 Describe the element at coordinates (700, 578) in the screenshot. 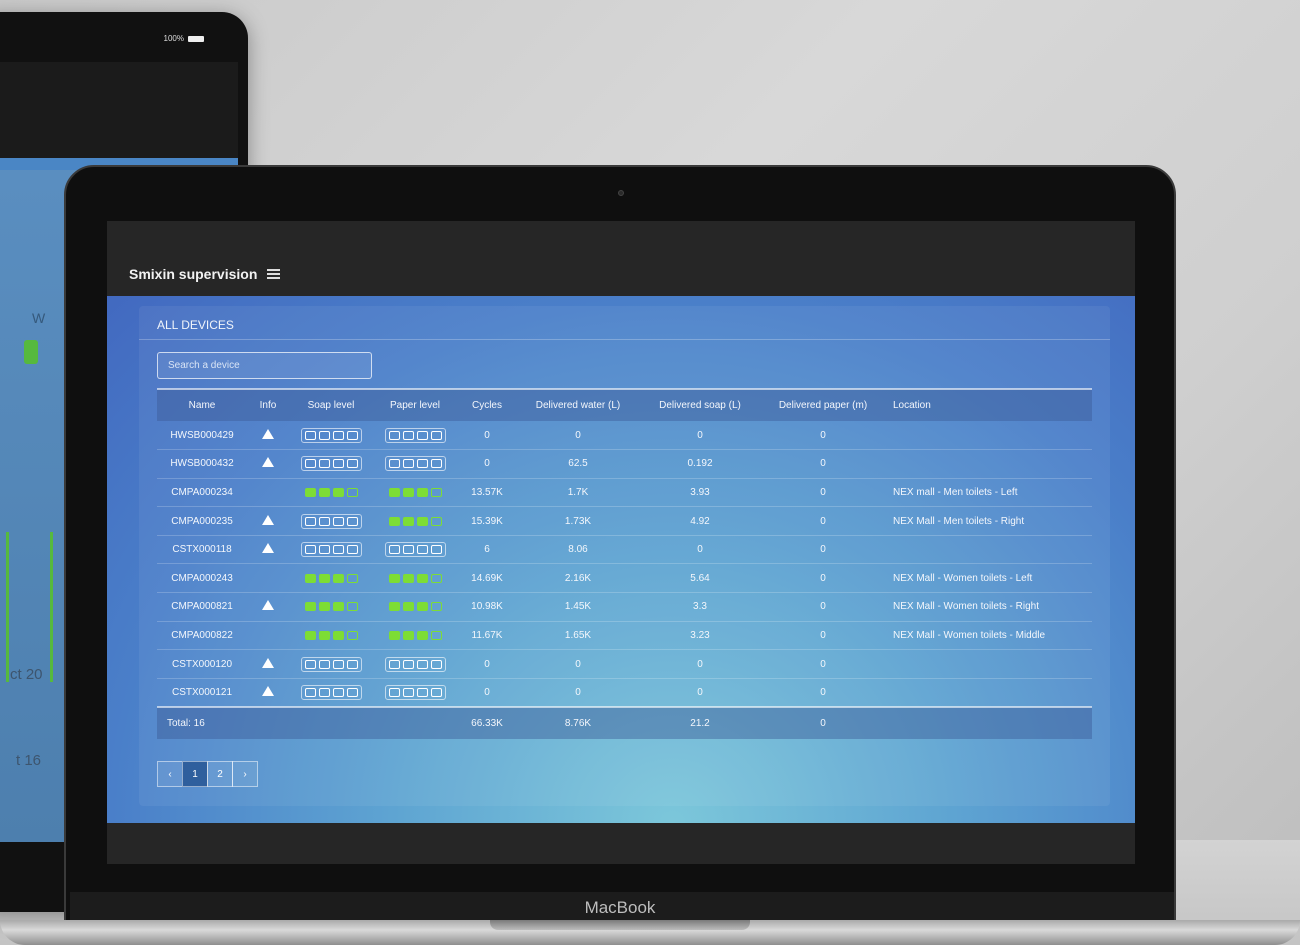

I see `delivered-soap-value: 5.64` at that location.